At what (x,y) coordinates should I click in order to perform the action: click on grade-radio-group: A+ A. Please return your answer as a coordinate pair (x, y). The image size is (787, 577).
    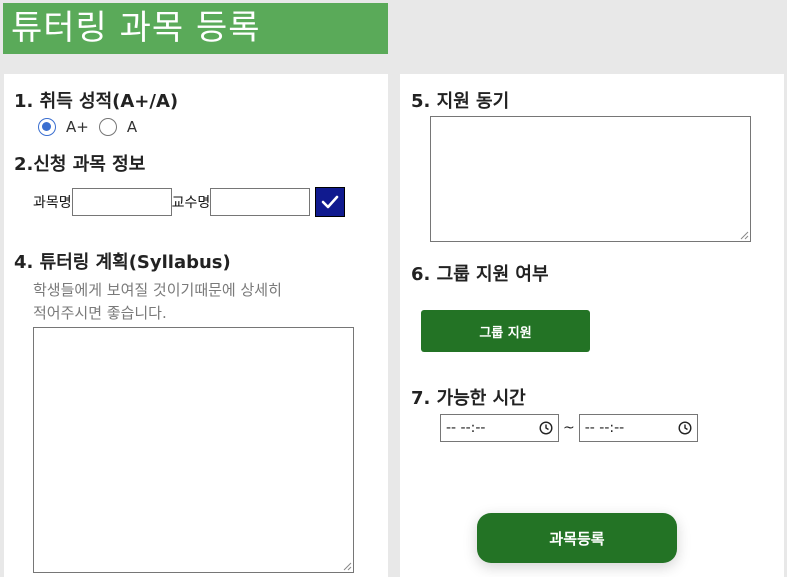
    Looking at the image, I should click on (92, 127).